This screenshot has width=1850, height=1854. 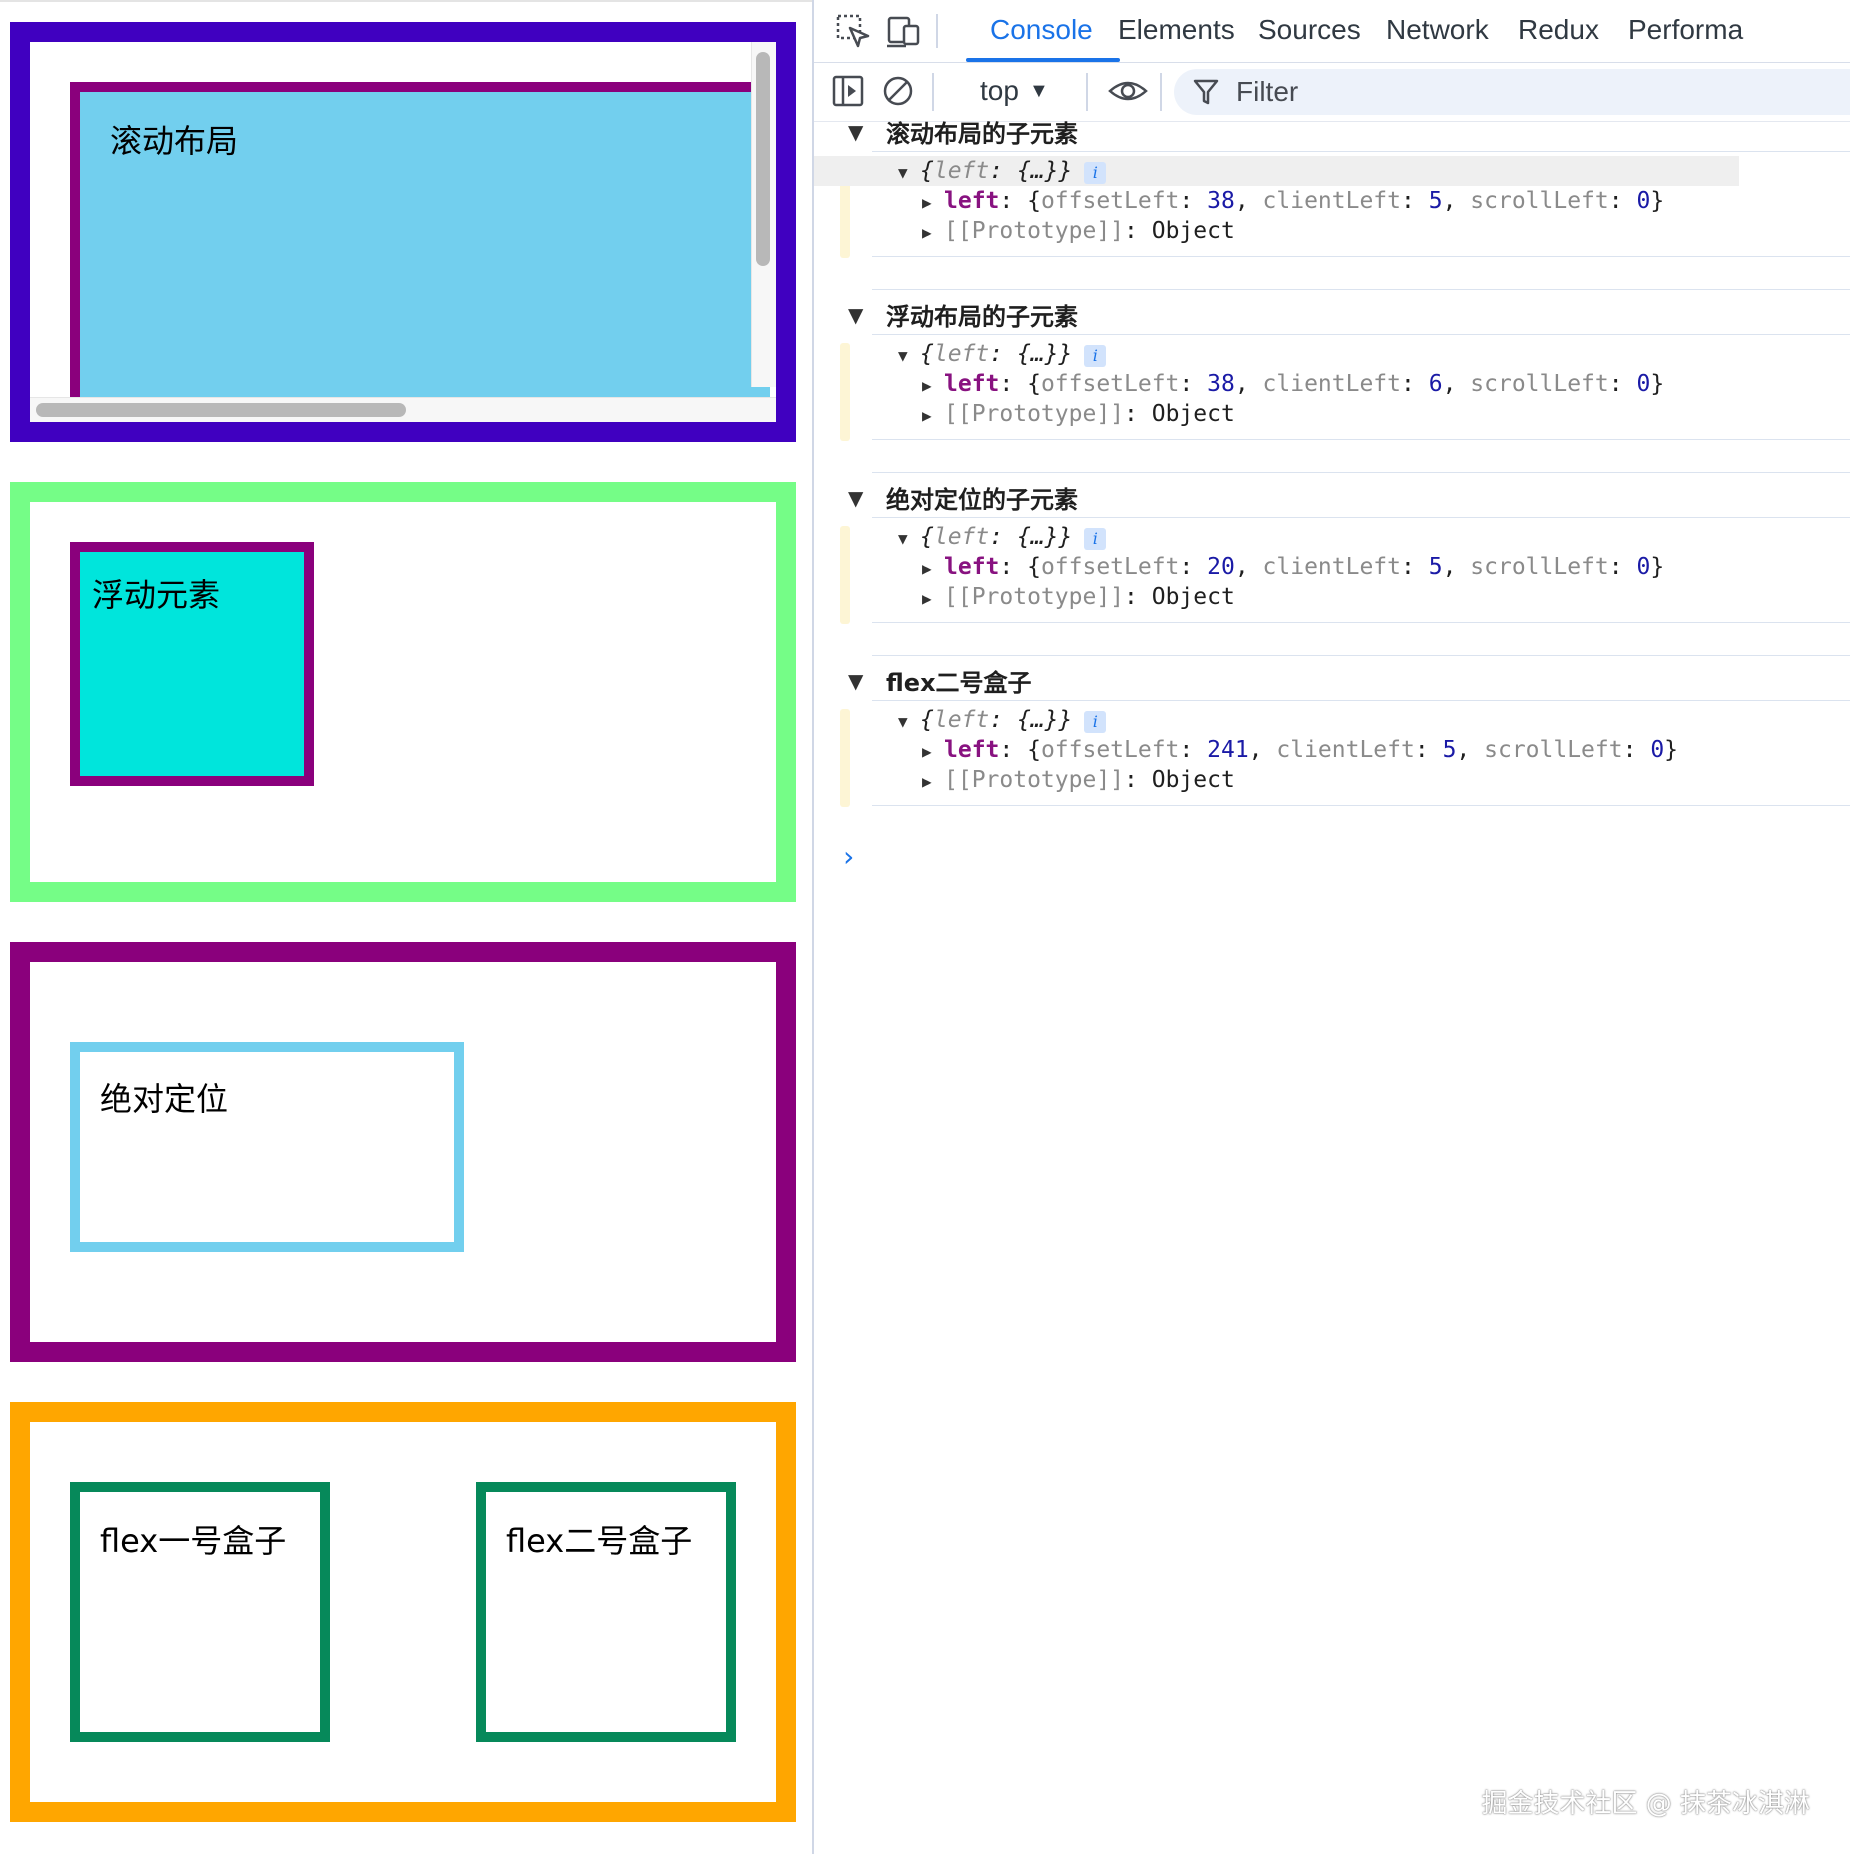 What do you see at coordinates (1221, 201) in the screenshot?
I see `offsetleft-value: 38` at bounding box center [1221, 201].